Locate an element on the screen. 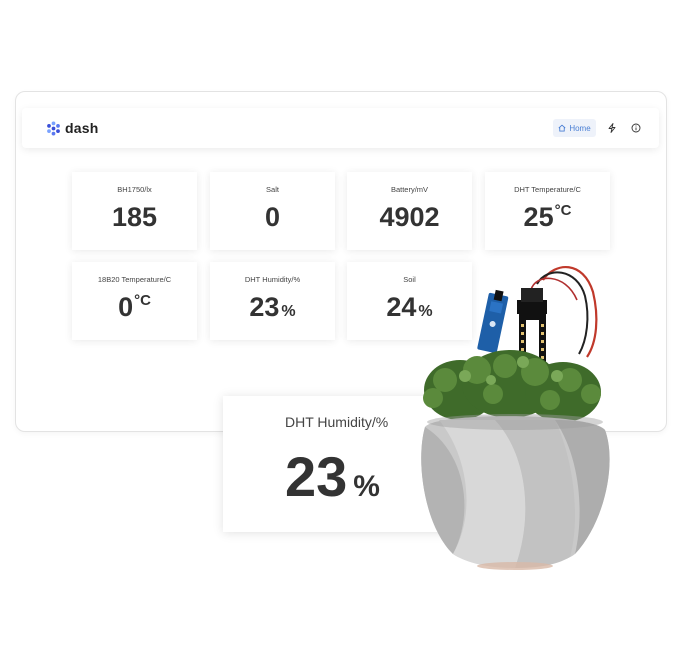 This screenshot has width=681, height=656. dots-hexagon-icon is located at coordinates (53, 128).